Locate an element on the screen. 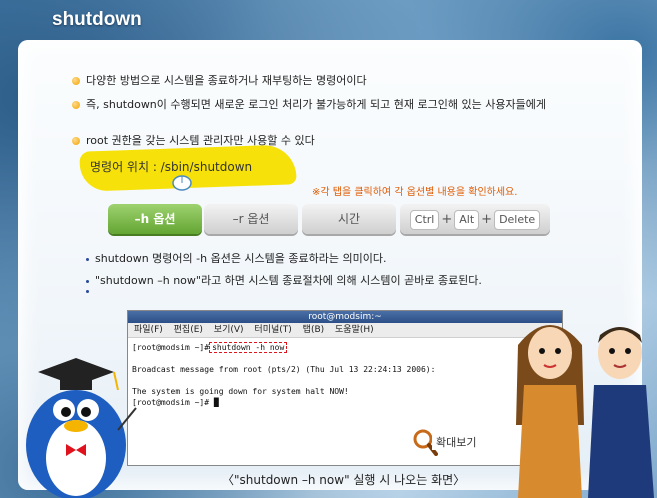 This screenshot has width=657, height=498. explanation-item: shutdown 명령어의 -h 옵션은 시스템을 종료하라는 의미이다. is located at coordinates (236, 258).